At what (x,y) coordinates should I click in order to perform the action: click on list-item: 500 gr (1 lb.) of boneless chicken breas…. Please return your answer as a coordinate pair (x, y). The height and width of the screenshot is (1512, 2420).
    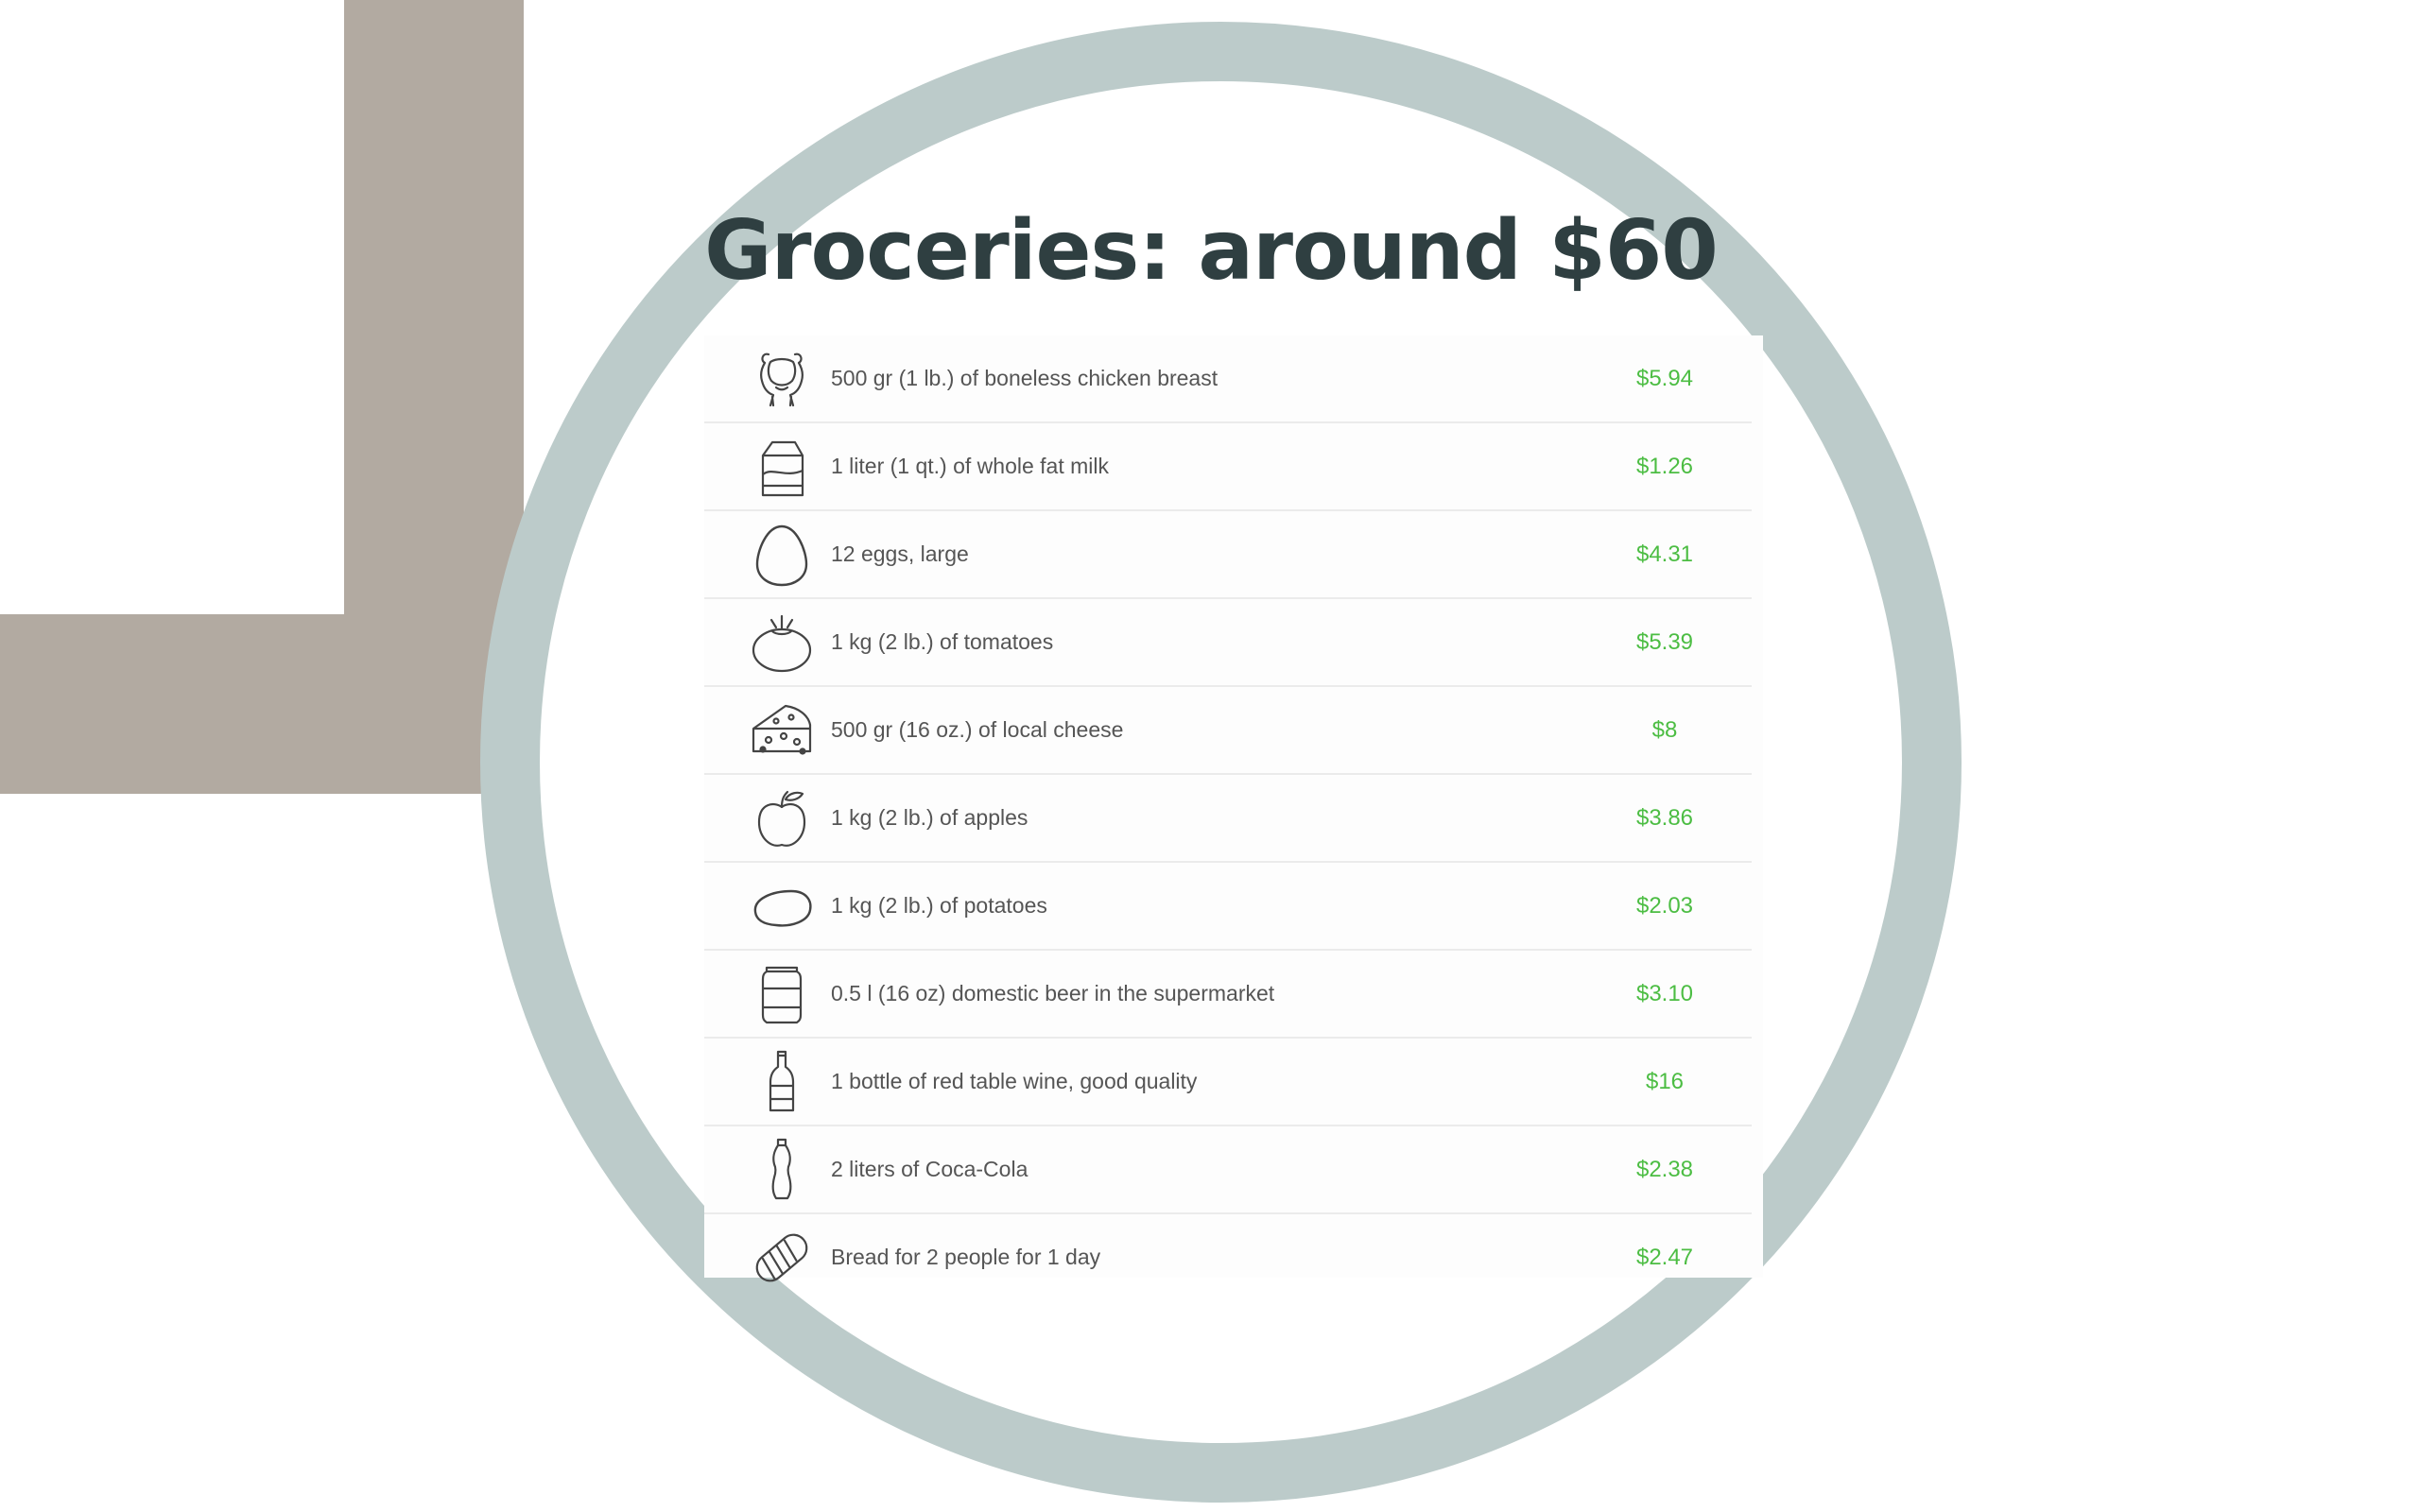
    Looking at the image, I should click on (1228, 379).